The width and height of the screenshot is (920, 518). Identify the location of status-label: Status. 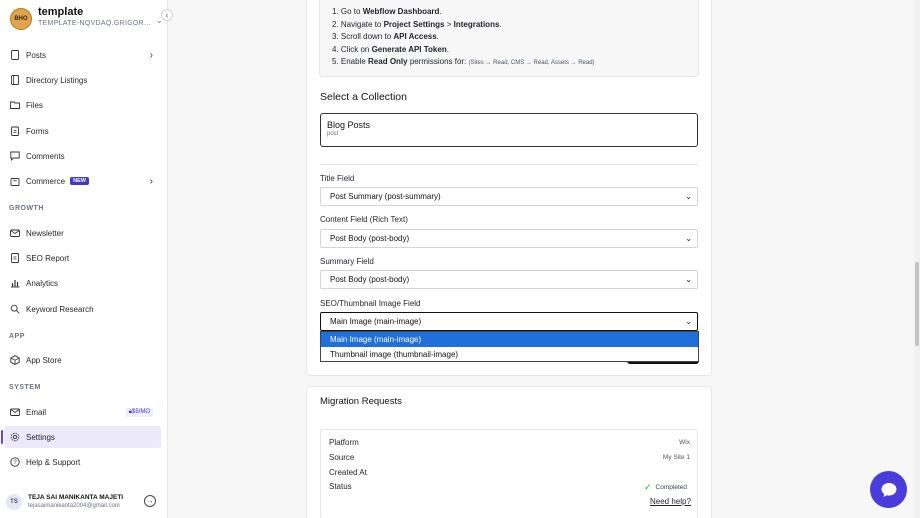
(340, 486).